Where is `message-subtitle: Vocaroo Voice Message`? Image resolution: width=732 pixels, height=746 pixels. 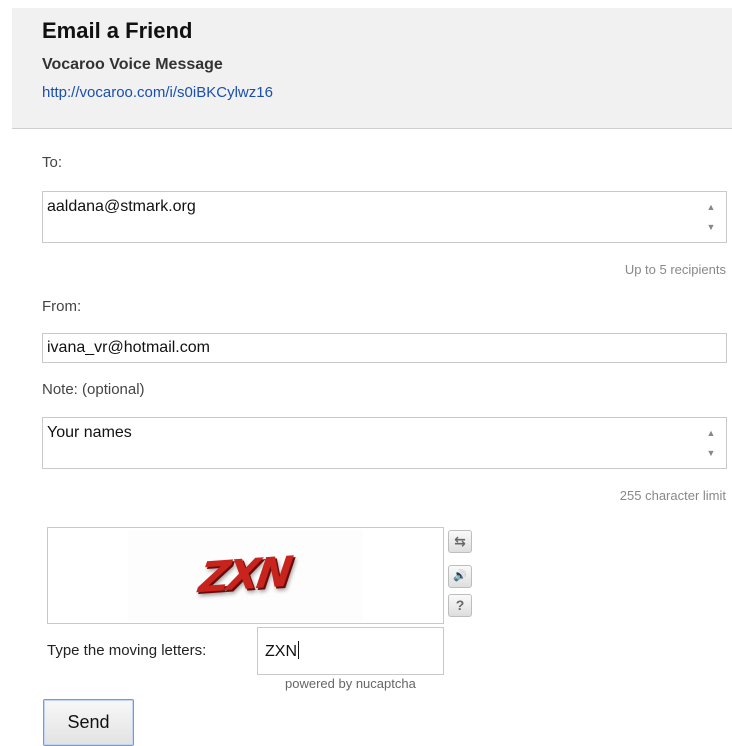
message-subtitle: Vocaroo Voice Message is located at coordinates (132, 64).